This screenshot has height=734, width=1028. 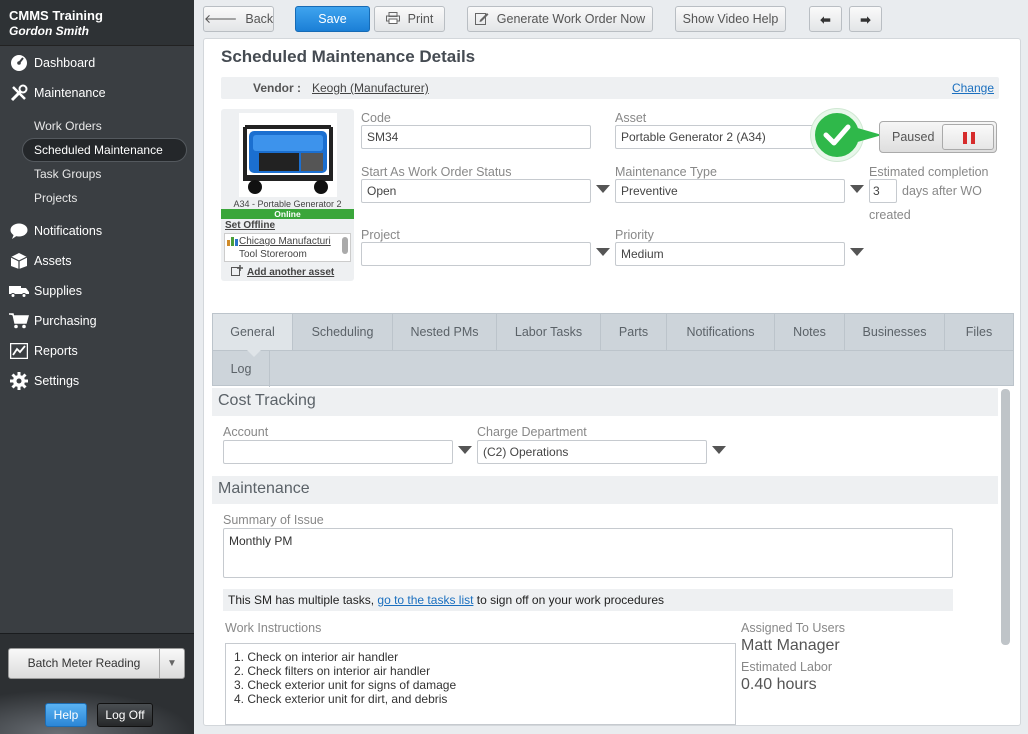 I want to click on save-label: Save, so click(x=332, y=19).